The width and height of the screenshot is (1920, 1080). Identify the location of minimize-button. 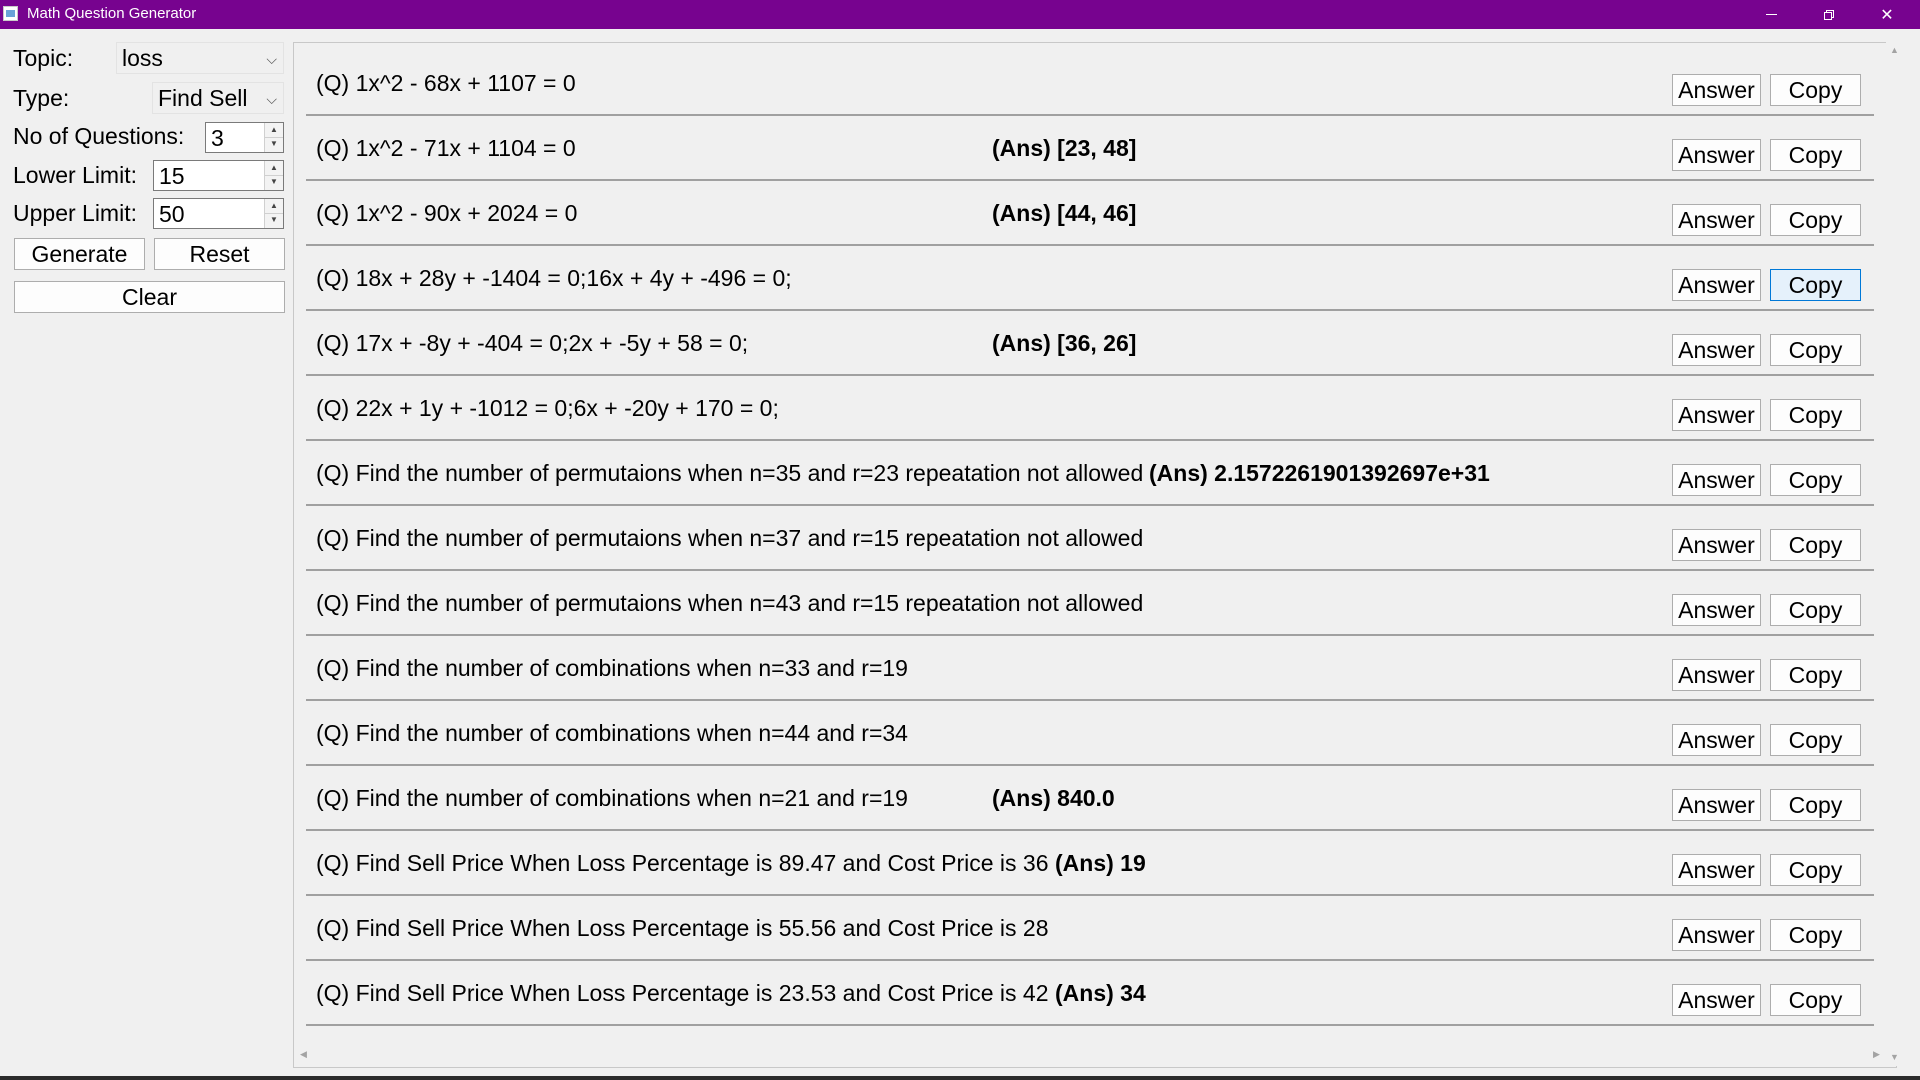
(1771, 14).